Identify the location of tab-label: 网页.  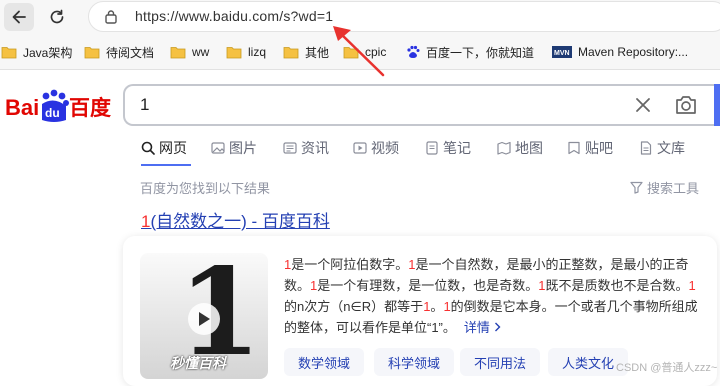
(173, 148).